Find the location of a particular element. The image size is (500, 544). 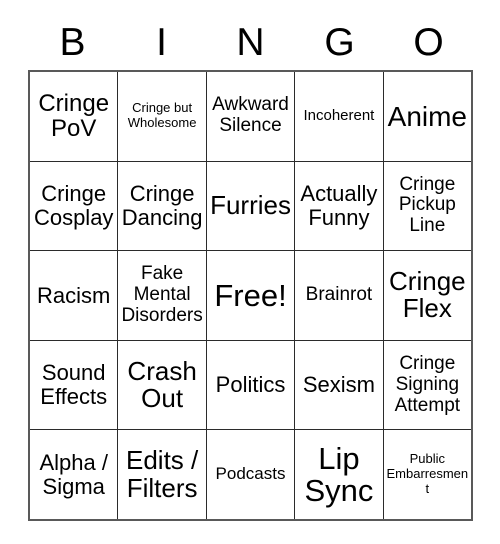

bingo-cell-label: Alpha / Sigma is located at coordinates (73, 474).